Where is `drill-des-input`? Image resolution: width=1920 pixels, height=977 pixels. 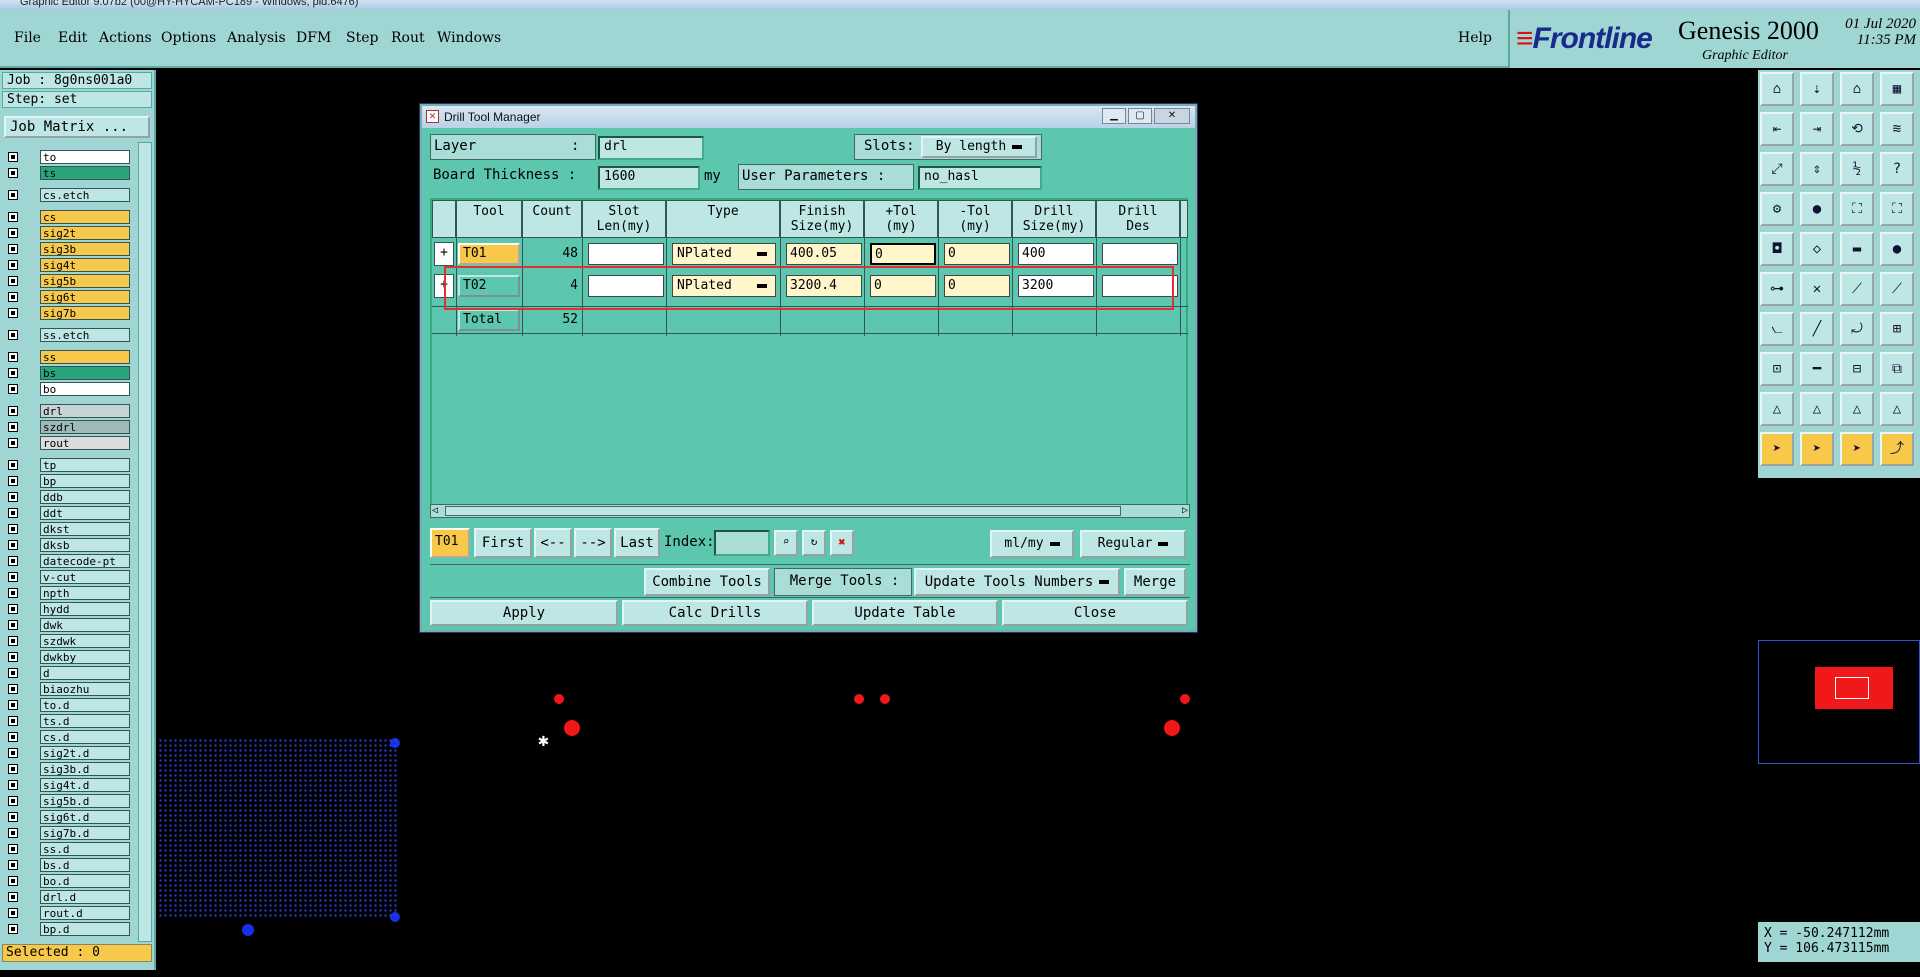
drill-des-input is located at coordinates (1140, 254).